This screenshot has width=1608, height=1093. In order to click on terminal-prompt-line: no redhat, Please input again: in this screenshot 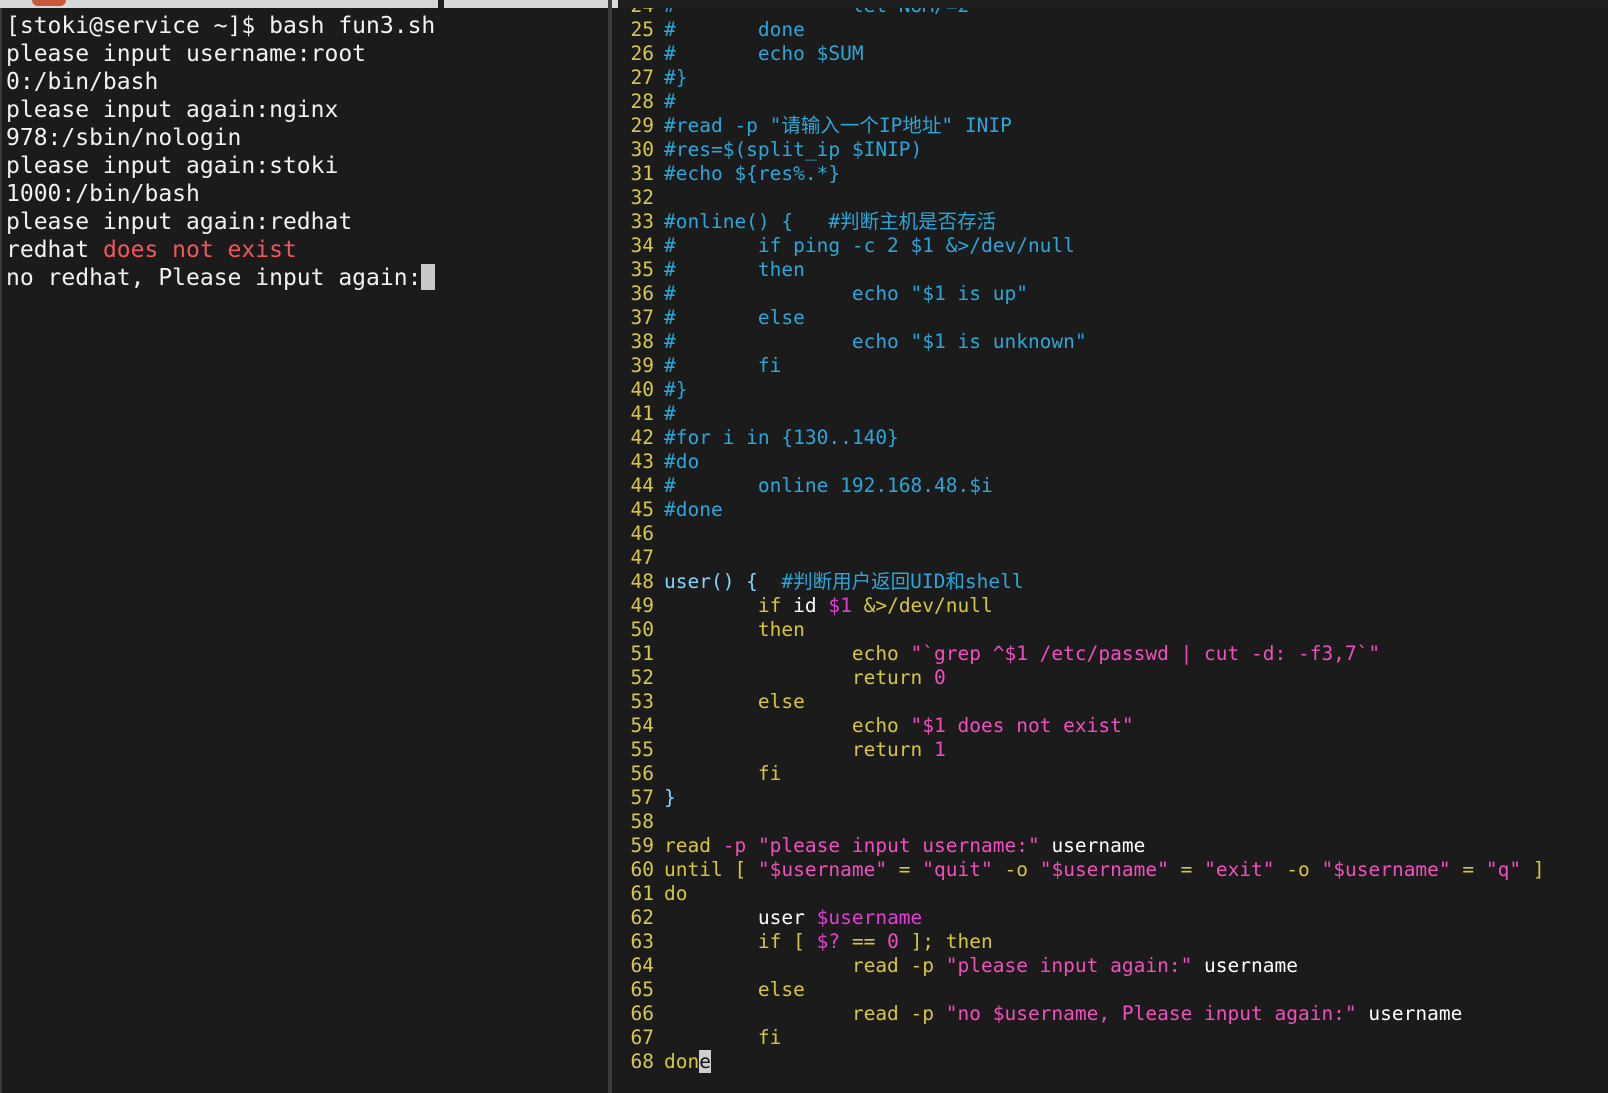, I will do `click(307, 278)`.